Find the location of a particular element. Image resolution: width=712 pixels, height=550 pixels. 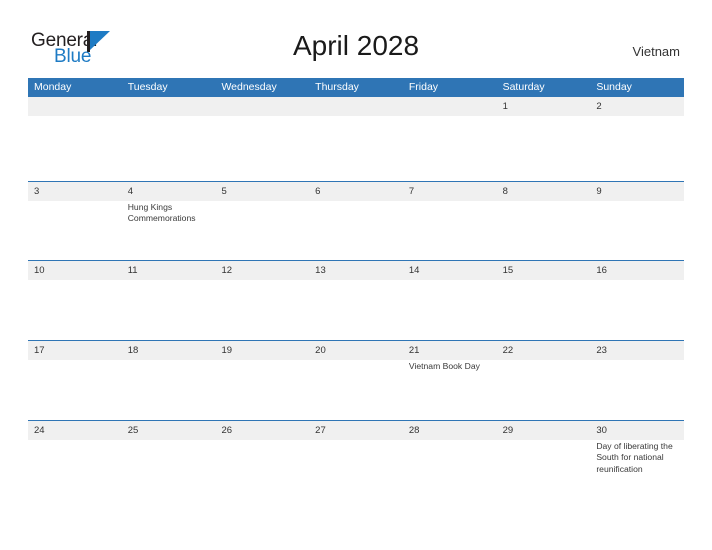

day-number: 23 is located at coordinates (601, 350).